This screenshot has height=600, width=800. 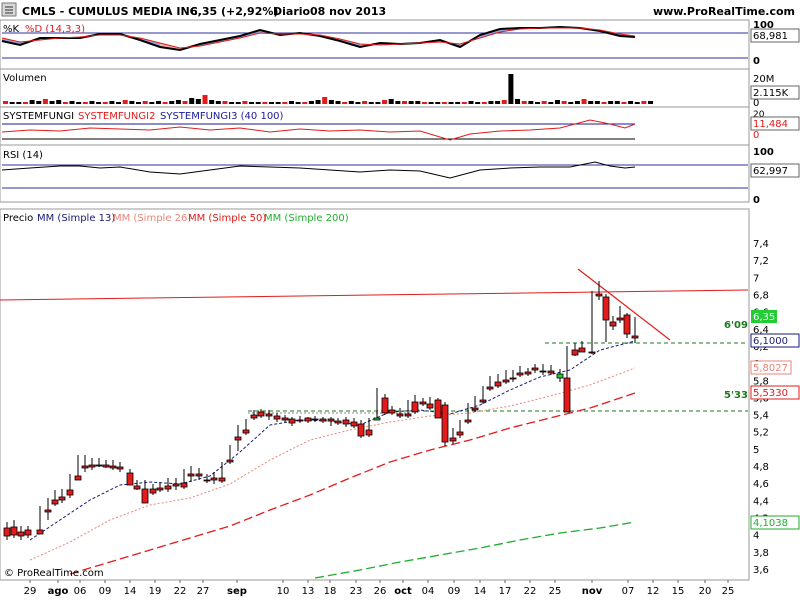 I want to click on price-tick-label: 6,8, so click(x=761, y=295).